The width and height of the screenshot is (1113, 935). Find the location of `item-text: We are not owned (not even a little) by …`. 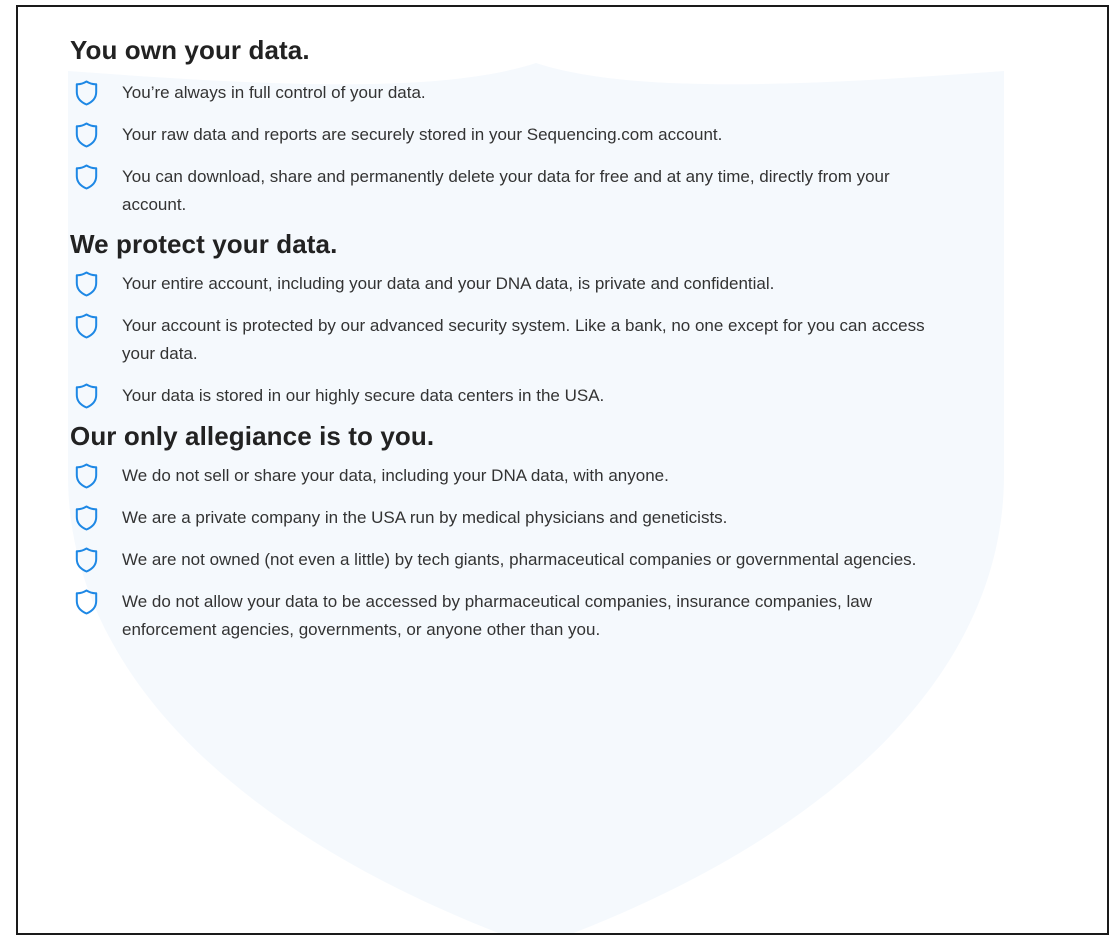

item-text: We are not owned (not even a little) by … is located at coordinates (519, 559).